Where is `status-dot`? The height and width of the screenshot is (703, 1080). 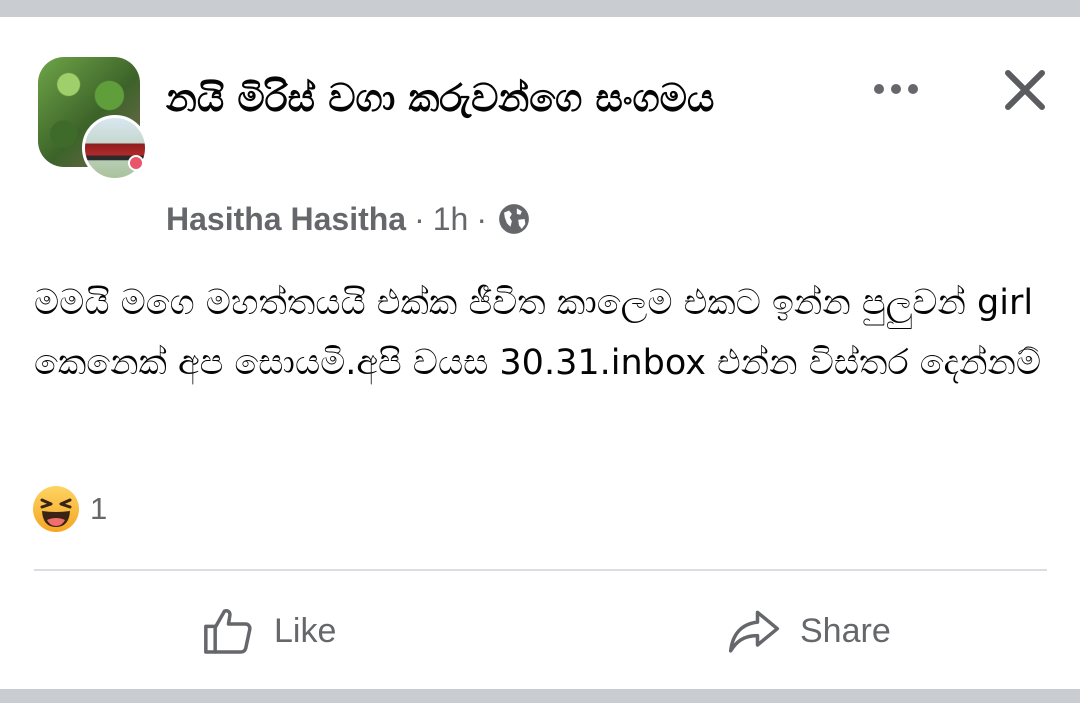 status-dot is located at coordinates (136, 163).